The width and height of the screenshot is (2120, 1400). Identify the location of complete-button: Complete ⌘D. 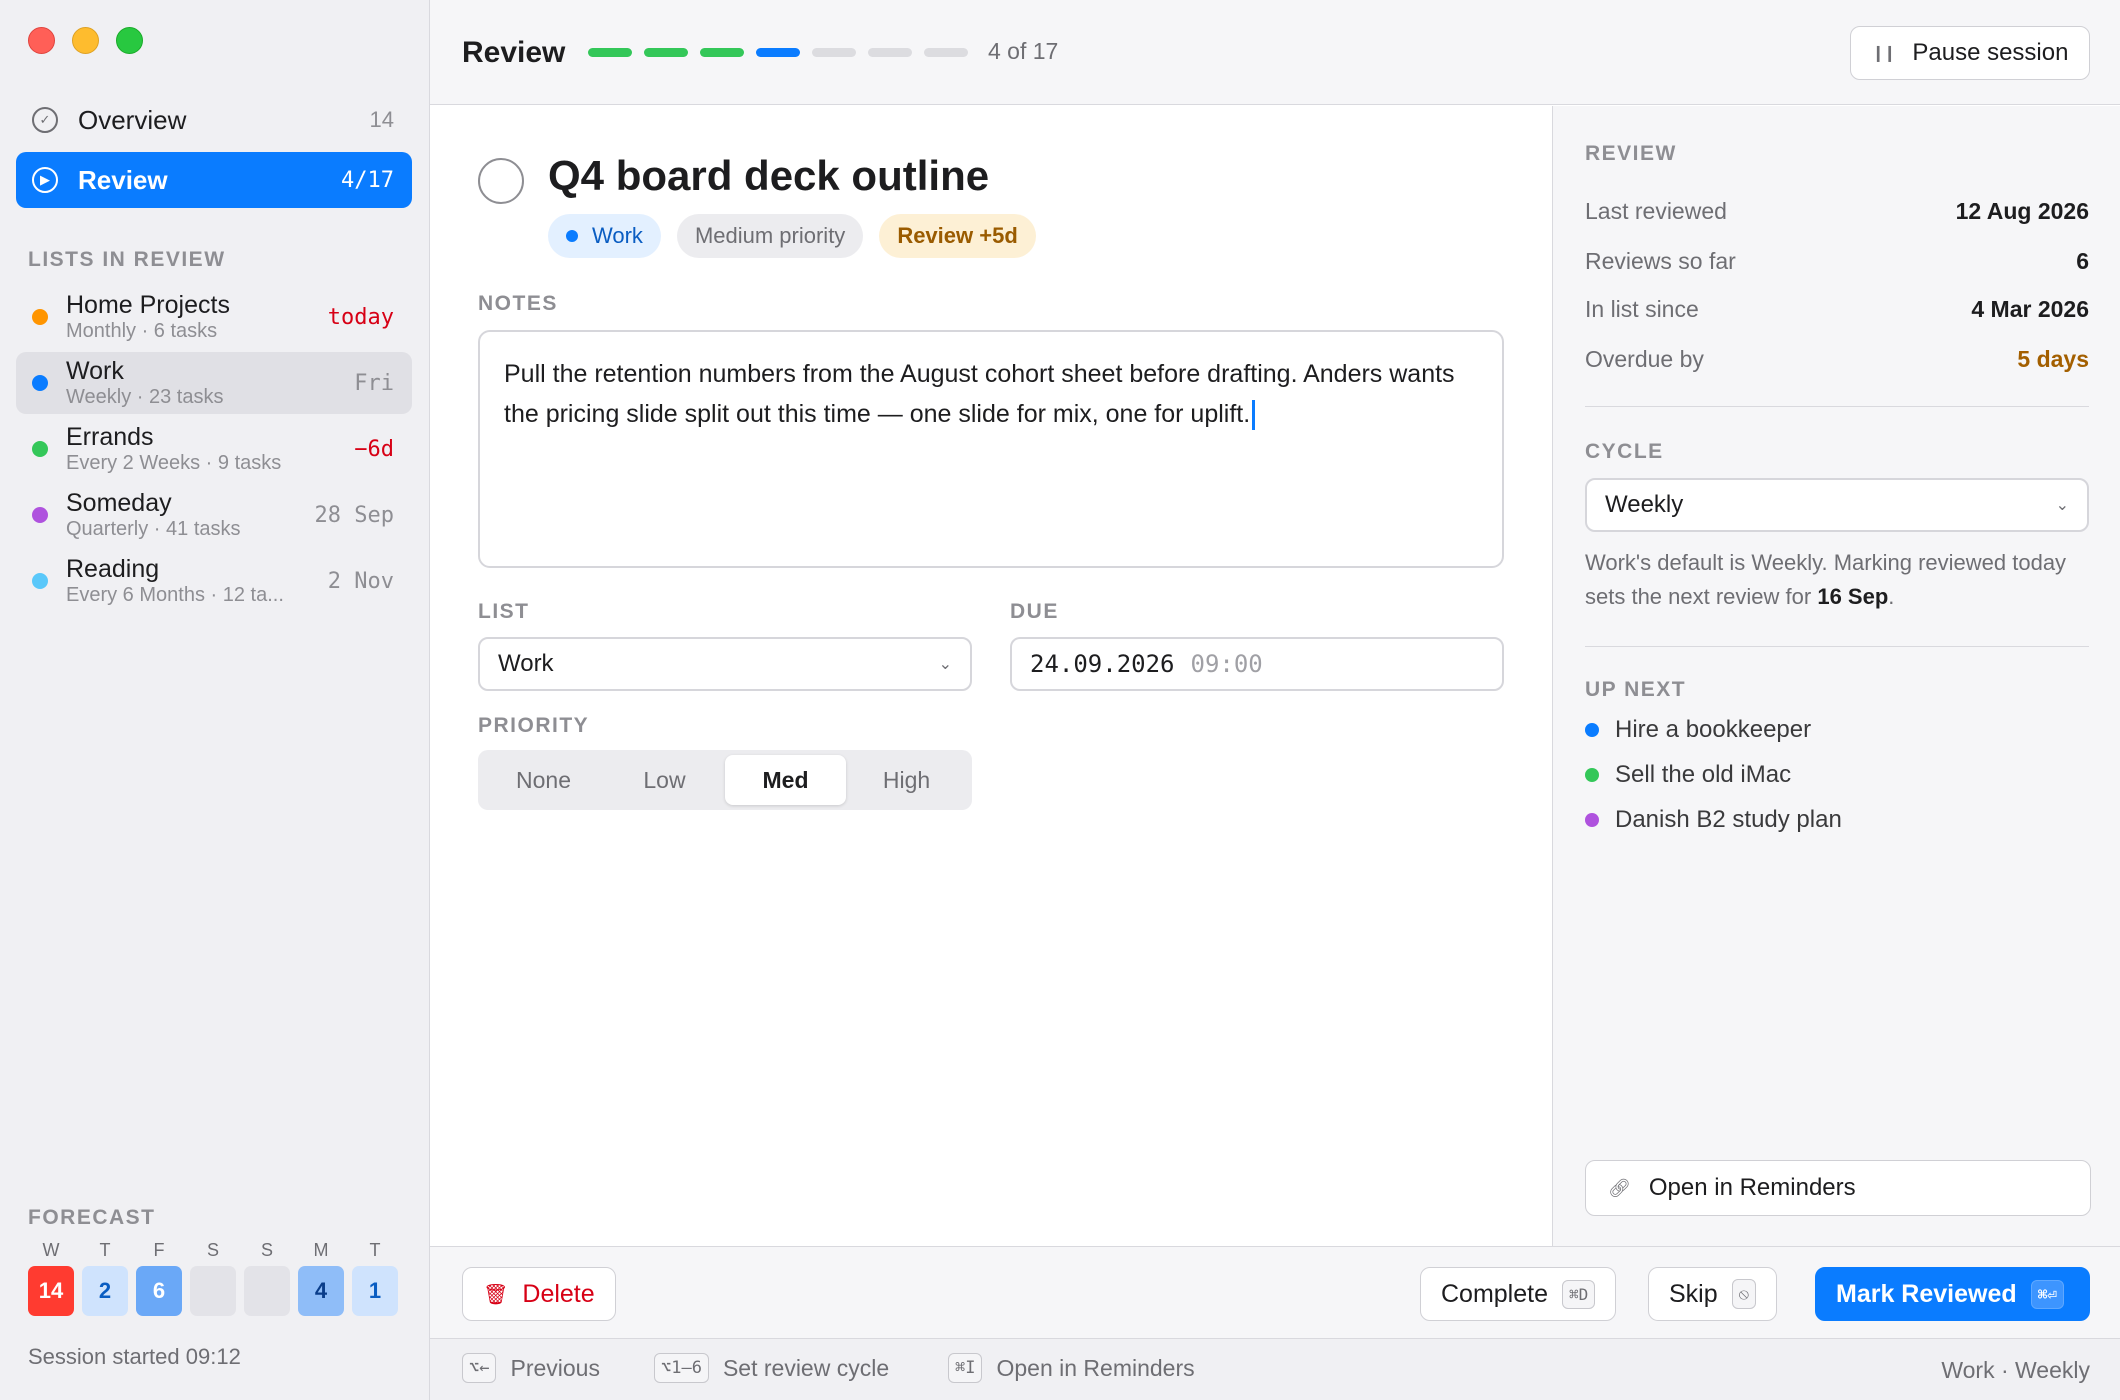
(1518, 1294).